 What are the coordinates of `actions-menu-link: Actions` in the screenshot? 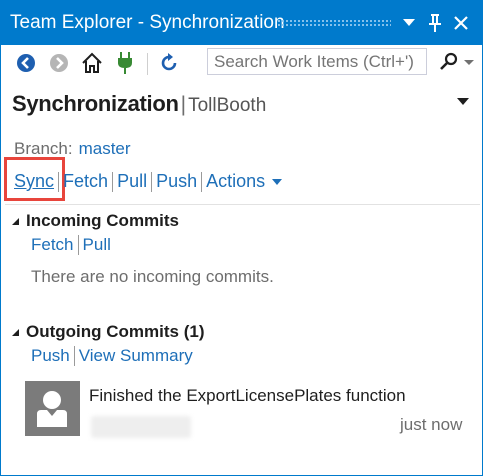 It's located at (235, 181).